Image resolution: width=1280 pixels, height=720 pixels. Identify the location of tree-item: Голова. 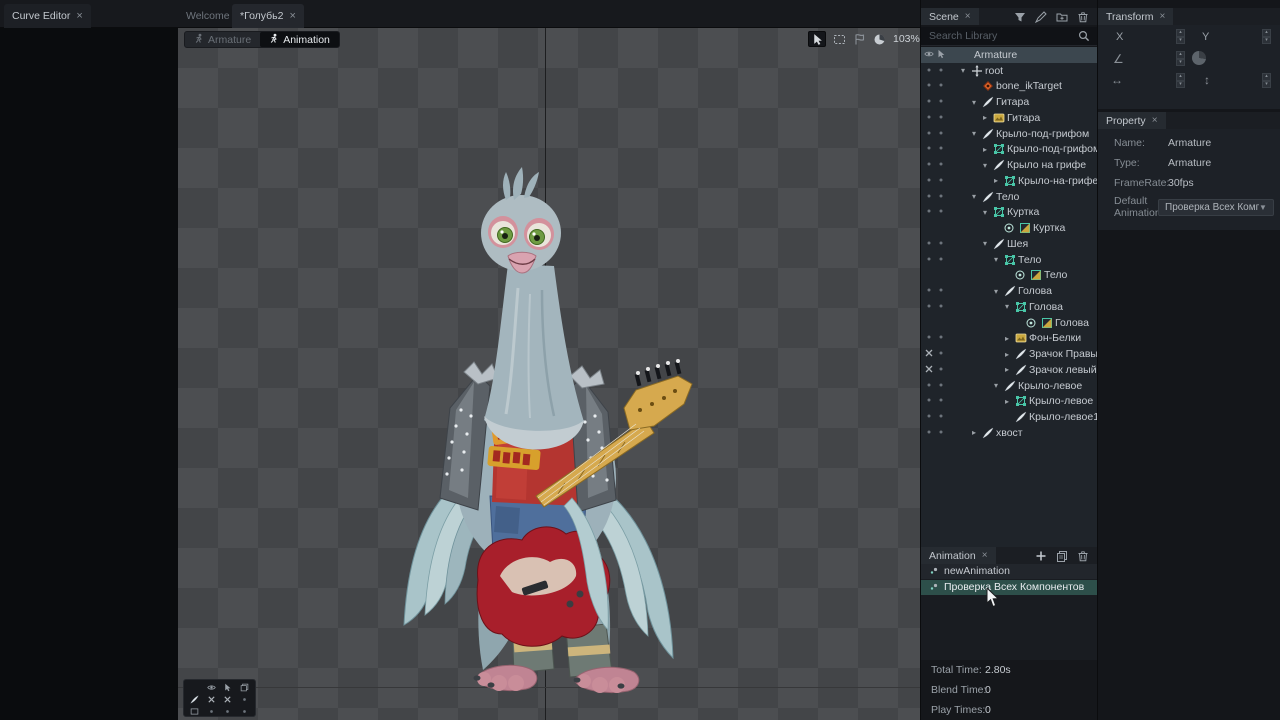
(1009, 323).